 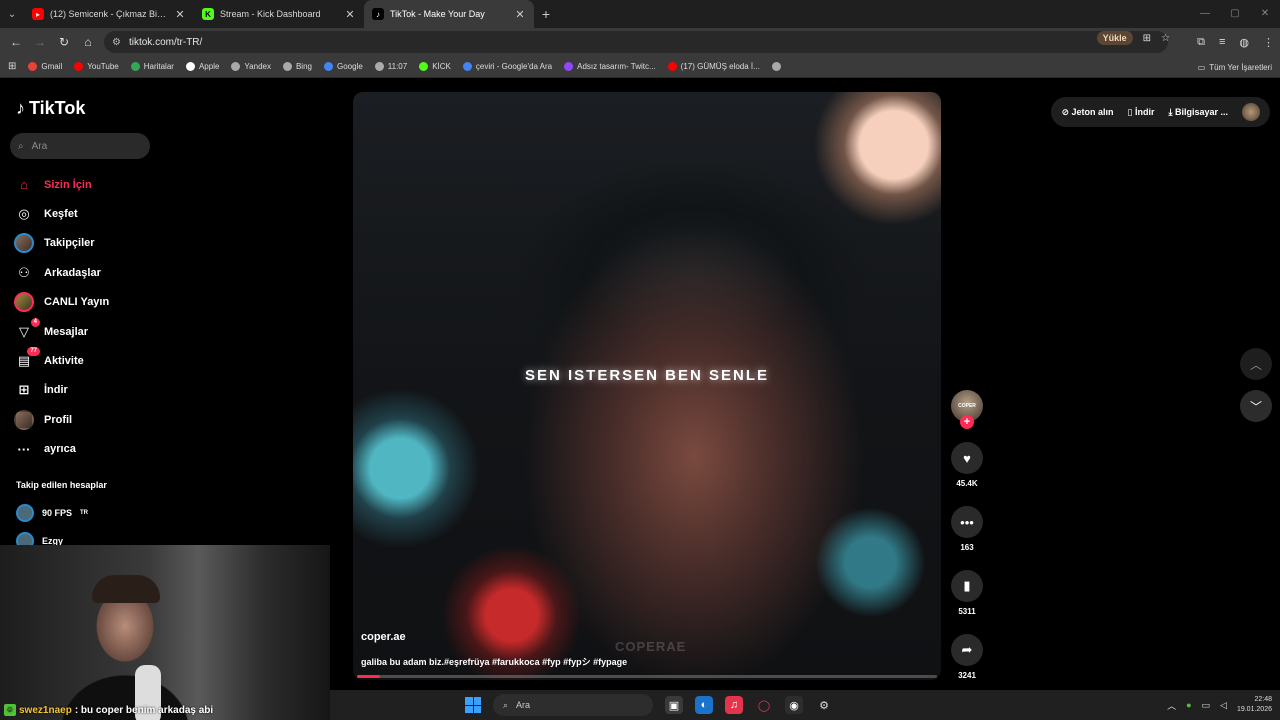 What do you see at coordinates (1244, 42) in the screenshot?
I see `profile-icon: ◍` at bounding box center [1244, 42].